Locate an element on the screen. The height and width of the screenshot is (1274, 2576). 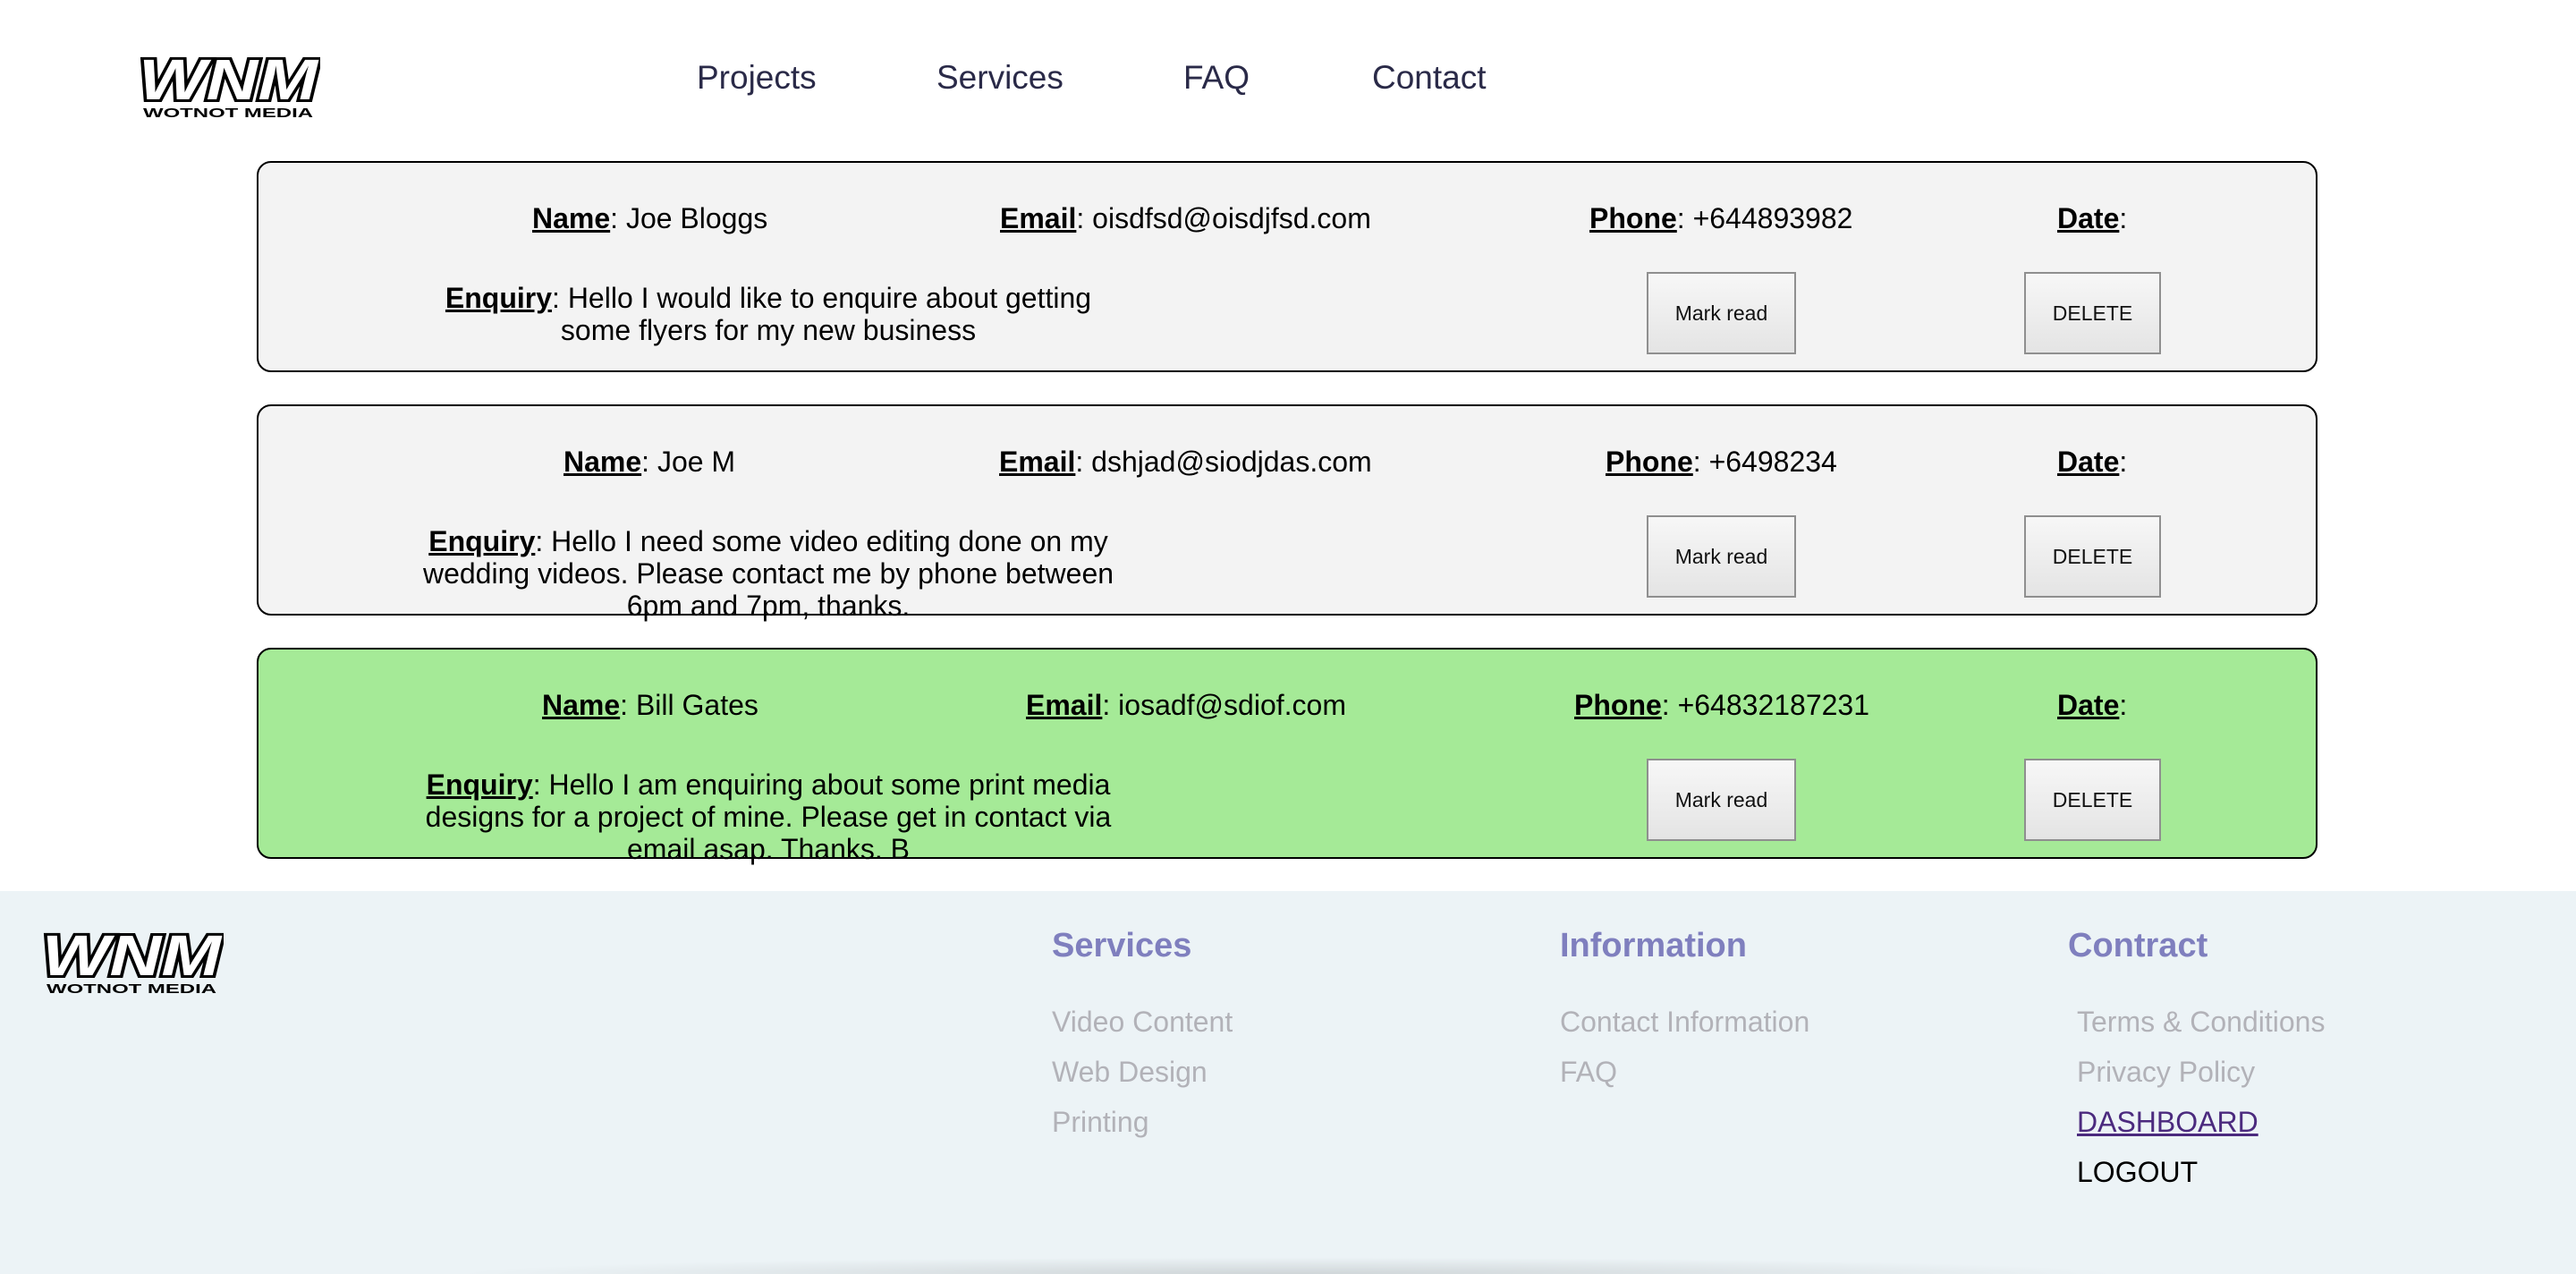
email-field: Email: dshjad@siodjdas.com is located at coordinates (1185, 462).